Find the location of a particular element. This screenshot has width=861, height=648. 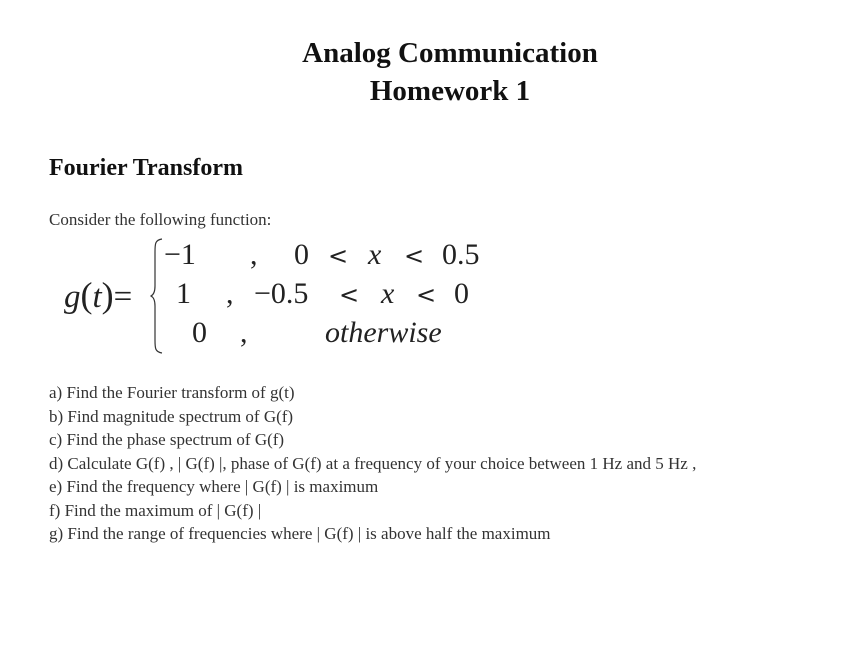

case-upper-bound: 0.5 is located at coordinates (461, 254).